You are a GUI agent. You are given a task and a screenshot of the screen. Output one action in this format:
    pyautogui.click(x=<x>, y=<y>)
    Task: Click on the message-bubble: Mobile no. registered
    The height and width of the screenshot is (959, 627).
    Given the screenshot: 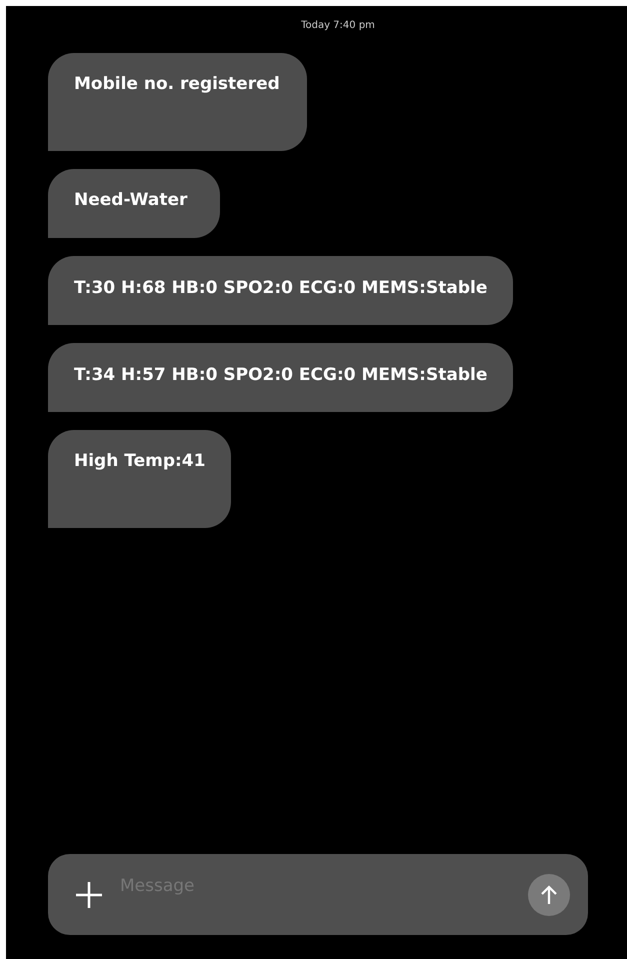 What is the action you would take?
    pyautogui.click(x=177, y=102)
    